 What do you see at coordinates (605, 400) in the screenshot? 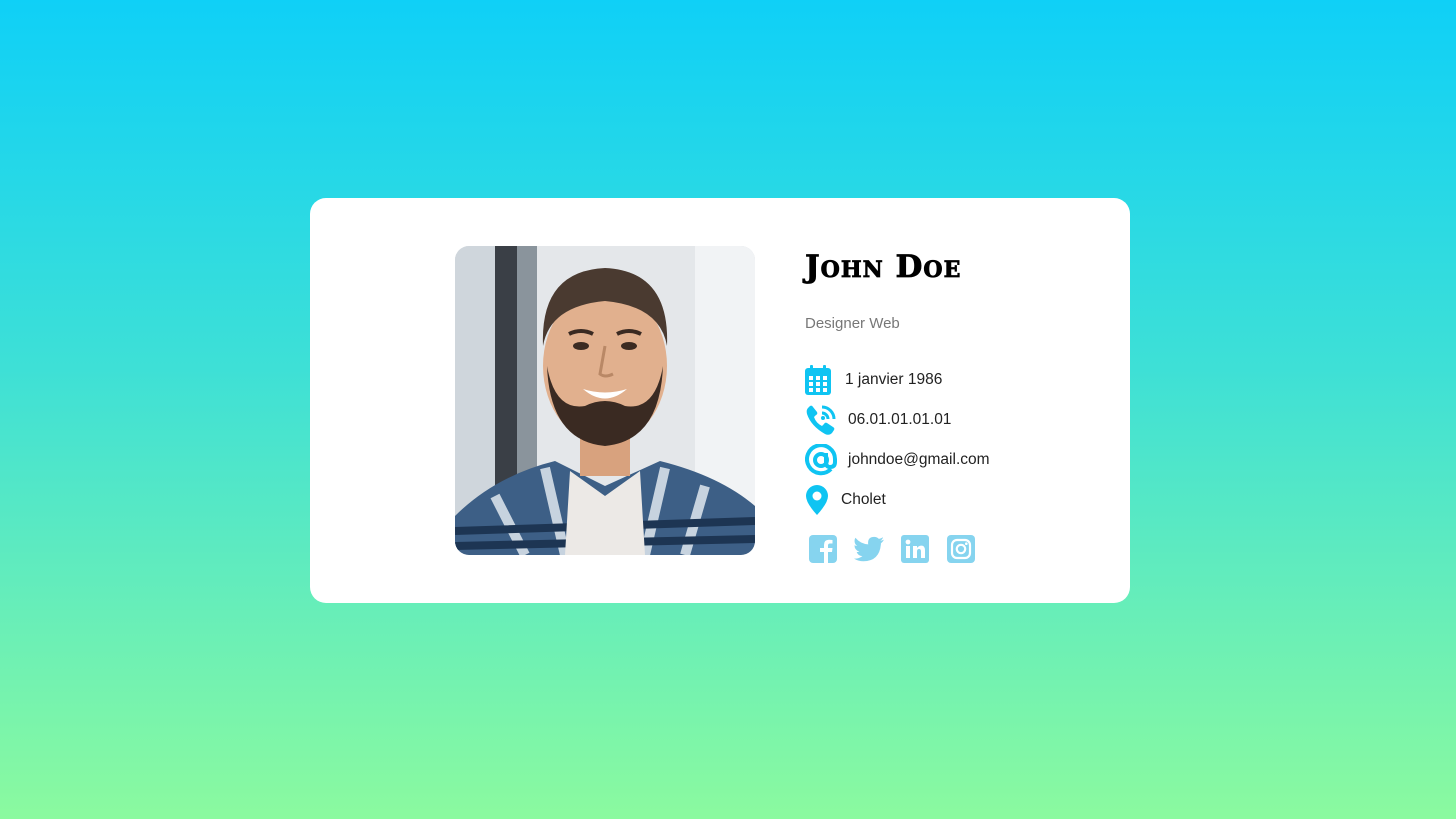
I see `profile-photo` at bounding box center [605, 400].